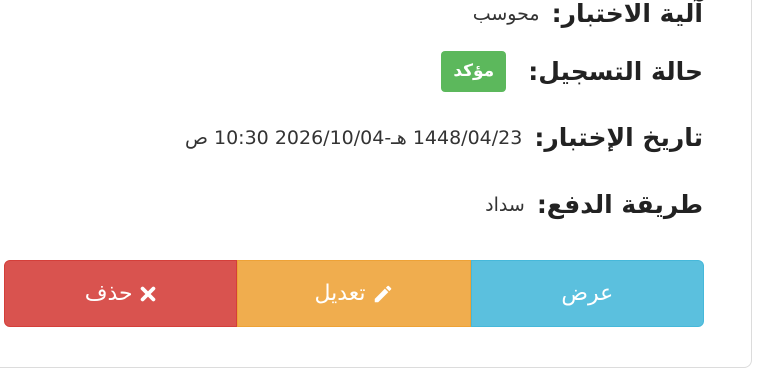 This screenshot has width=770, height=377. I want to click on close-icon, so click(148, 294).